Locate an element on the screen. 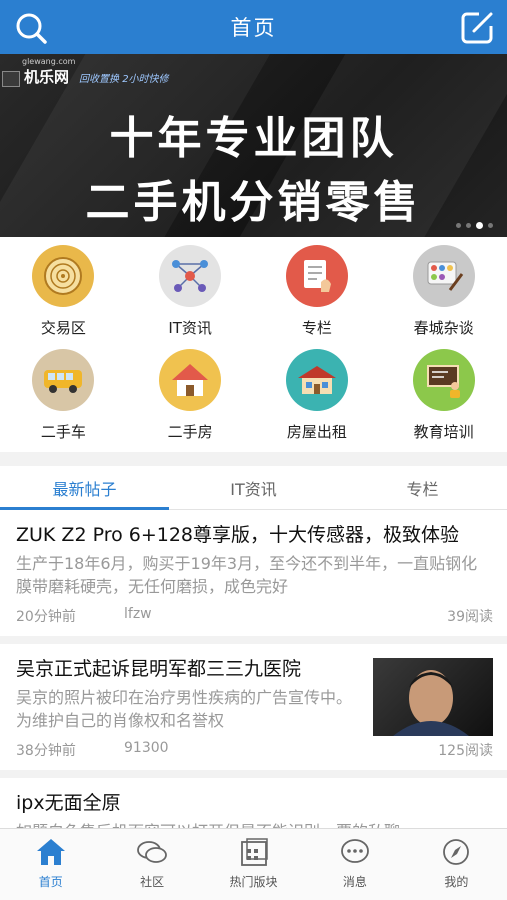 This screenshot has width=507, height=900. carousel-dot-active is located at coordinates (479, 225).